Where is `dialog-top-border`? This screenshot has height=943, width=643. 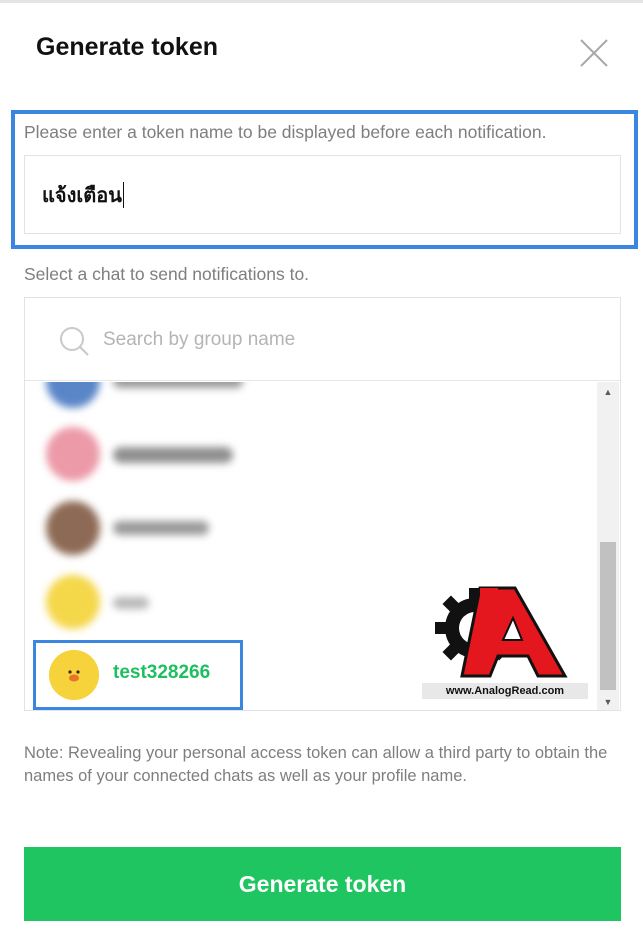 dialog-top-border is located at coordinates (321, 1).